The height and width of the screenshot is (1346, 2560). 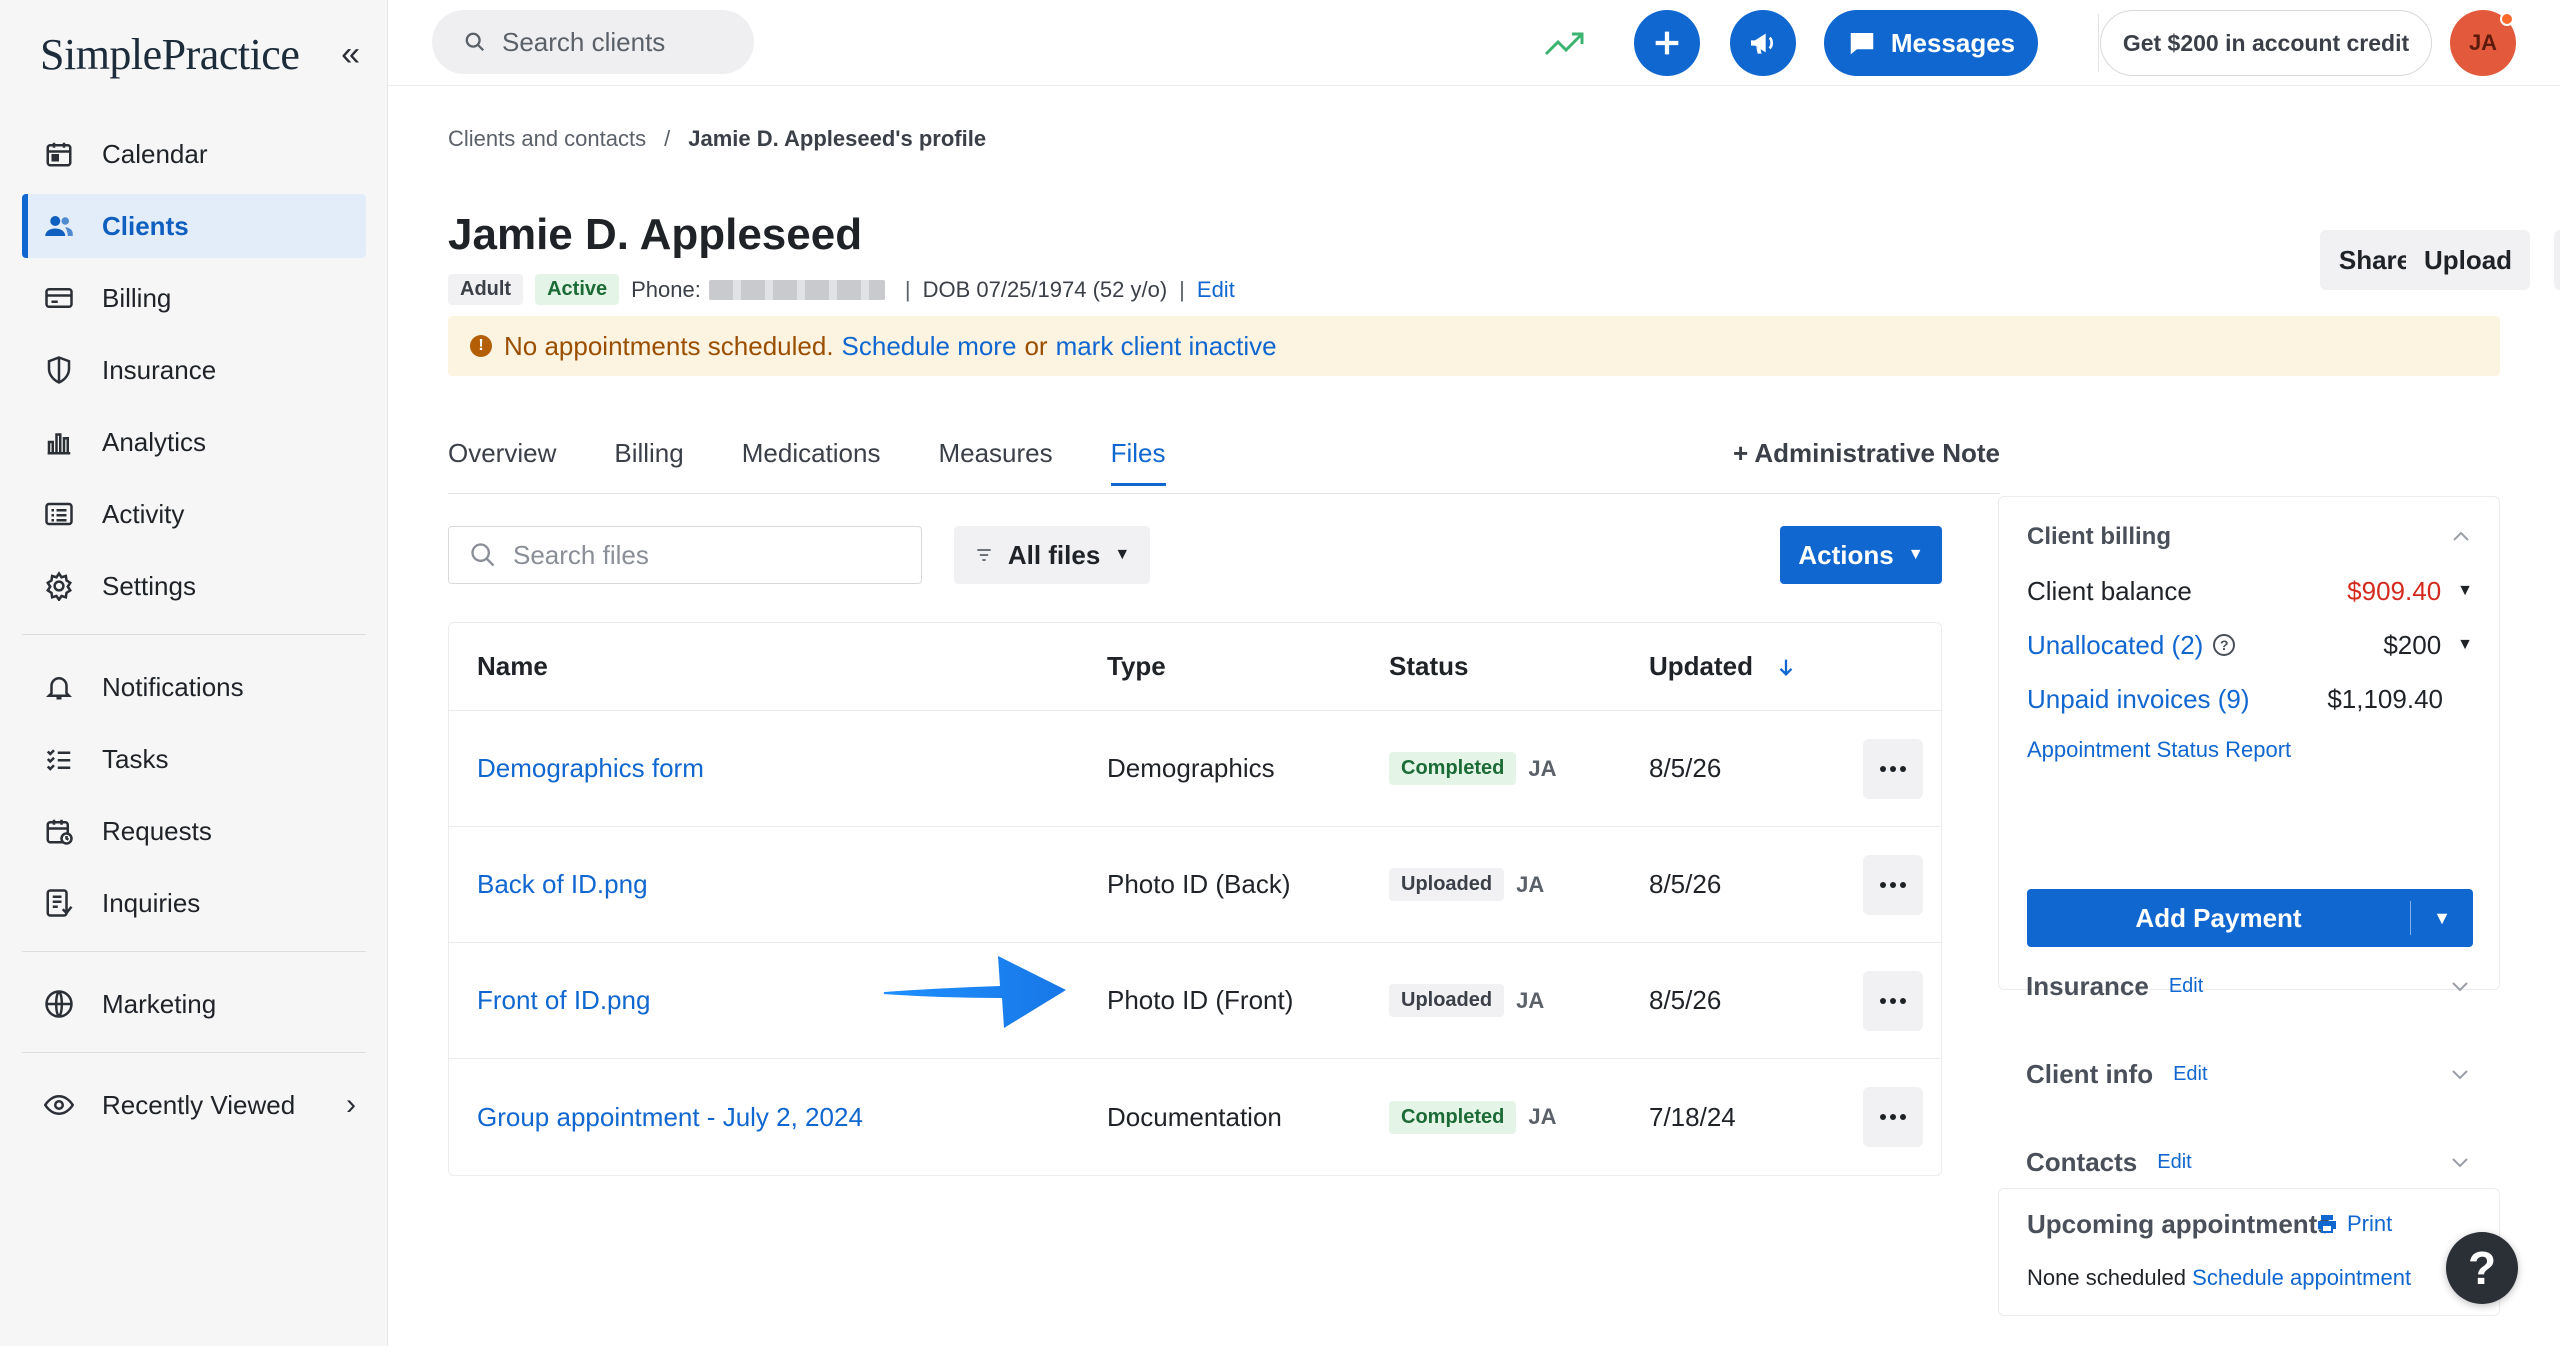 I want to click on sidebar-item-recently-viewed: Recently Viewed ›, so click(x=194, y=1105).